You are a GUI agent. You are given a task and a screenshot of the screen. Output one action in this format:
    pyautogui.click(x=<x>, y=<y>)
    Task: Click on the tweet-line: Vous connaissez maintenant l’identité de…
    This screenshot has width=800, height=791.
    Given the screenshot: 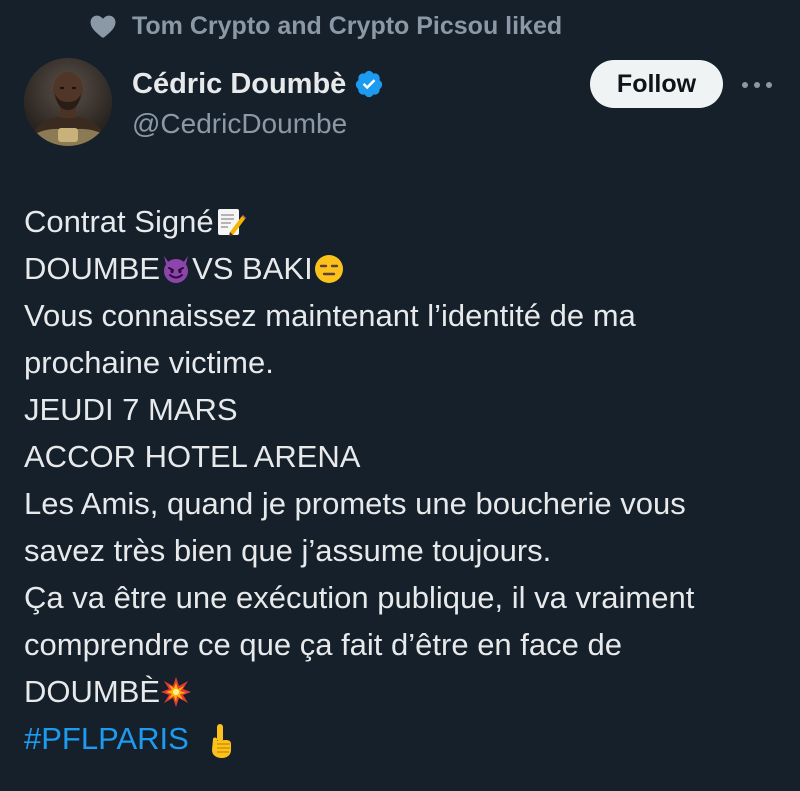 What is the action you would take?
    pyautogui.click(x=330, y=315)
    